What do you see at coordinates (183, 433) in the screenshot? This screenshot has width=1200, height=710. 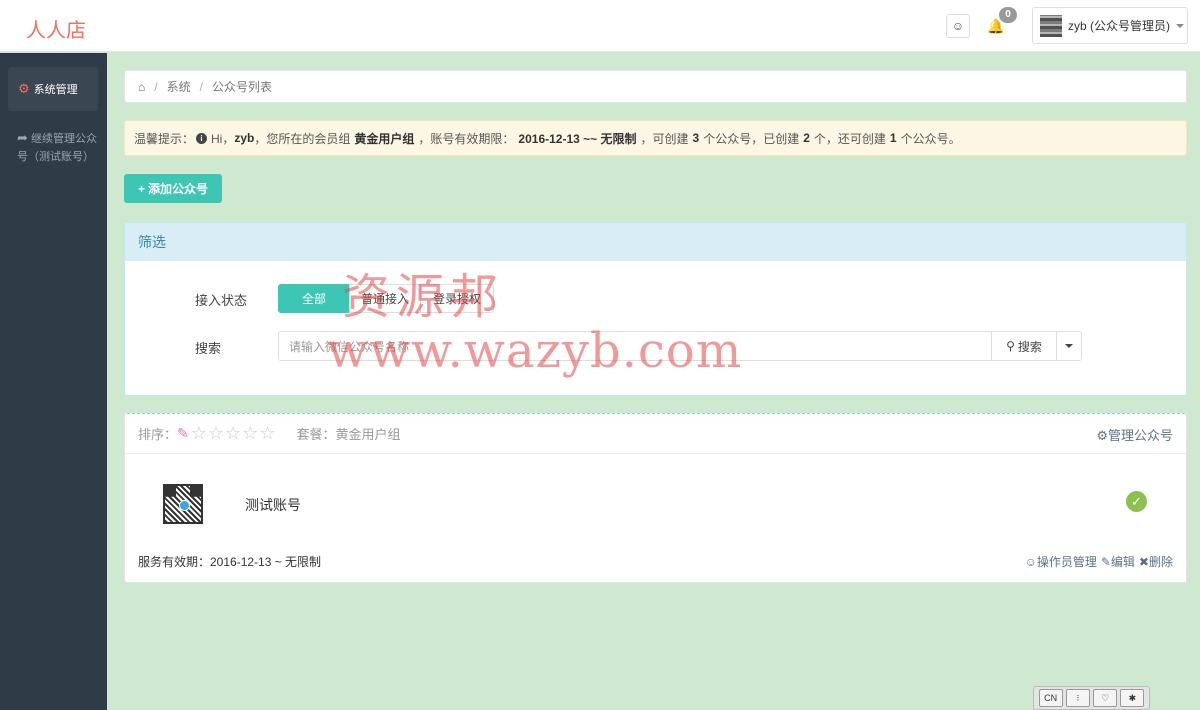 I see `eraser-icon: ✎` at bounding box center [183, 433].